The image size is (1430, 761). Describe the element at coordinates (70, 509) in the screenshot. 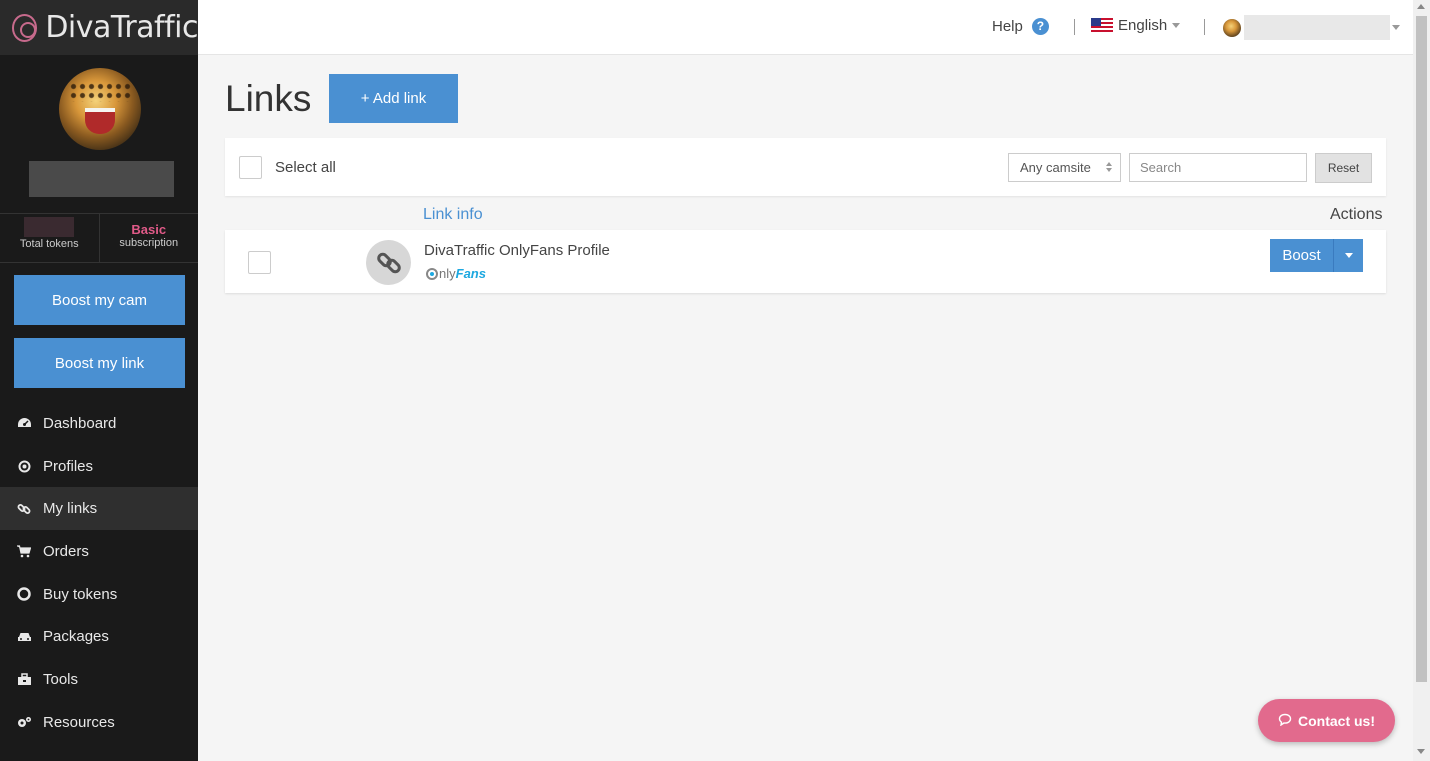

I see `sidebar-item-label: My links` at that location.